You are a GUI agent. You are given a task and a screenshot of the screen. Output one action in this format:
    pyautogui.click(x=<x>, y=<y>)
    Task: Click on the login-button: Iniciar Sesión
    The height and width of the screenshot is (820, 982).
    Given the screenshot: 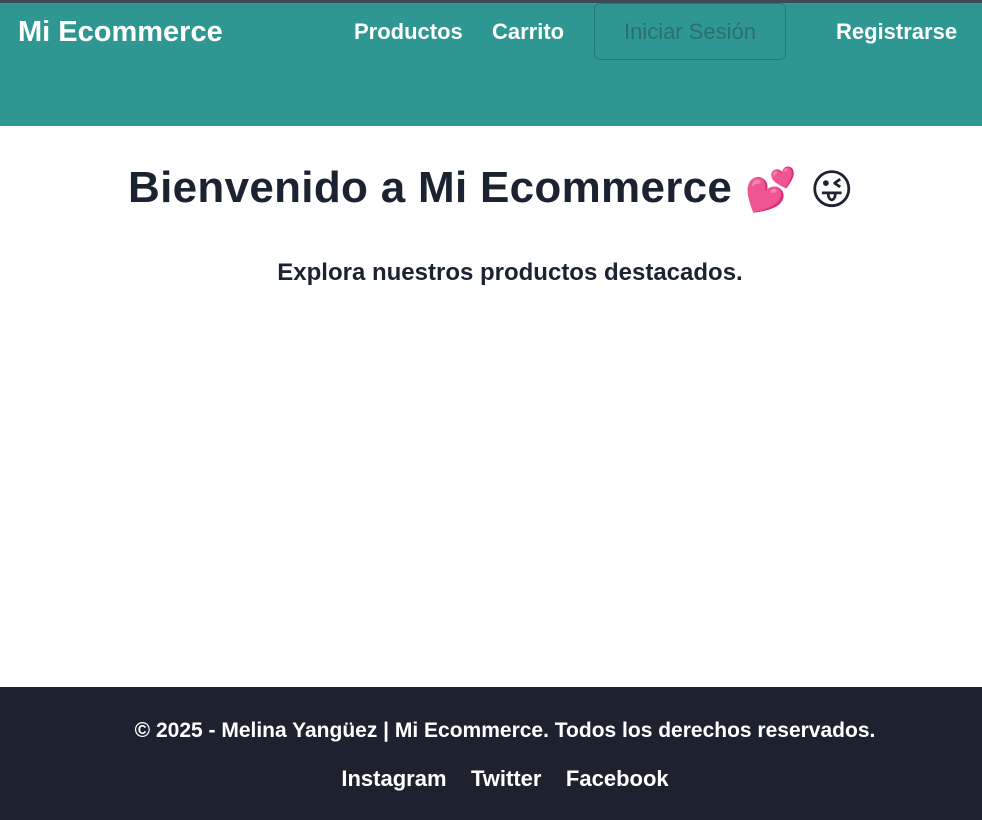 What is the action you would take?
    pyautogui.click(x=690, y=31)
    